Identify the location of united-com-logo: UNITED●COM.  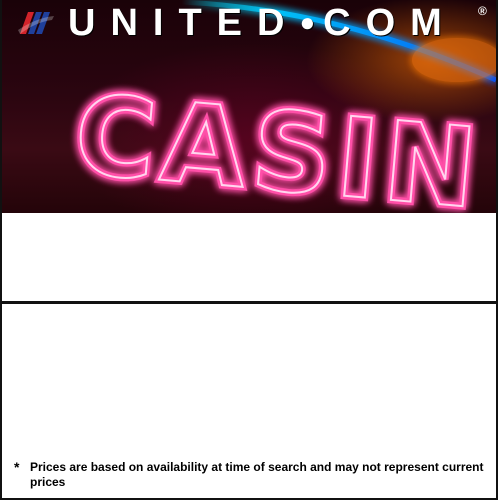
(262, 23).